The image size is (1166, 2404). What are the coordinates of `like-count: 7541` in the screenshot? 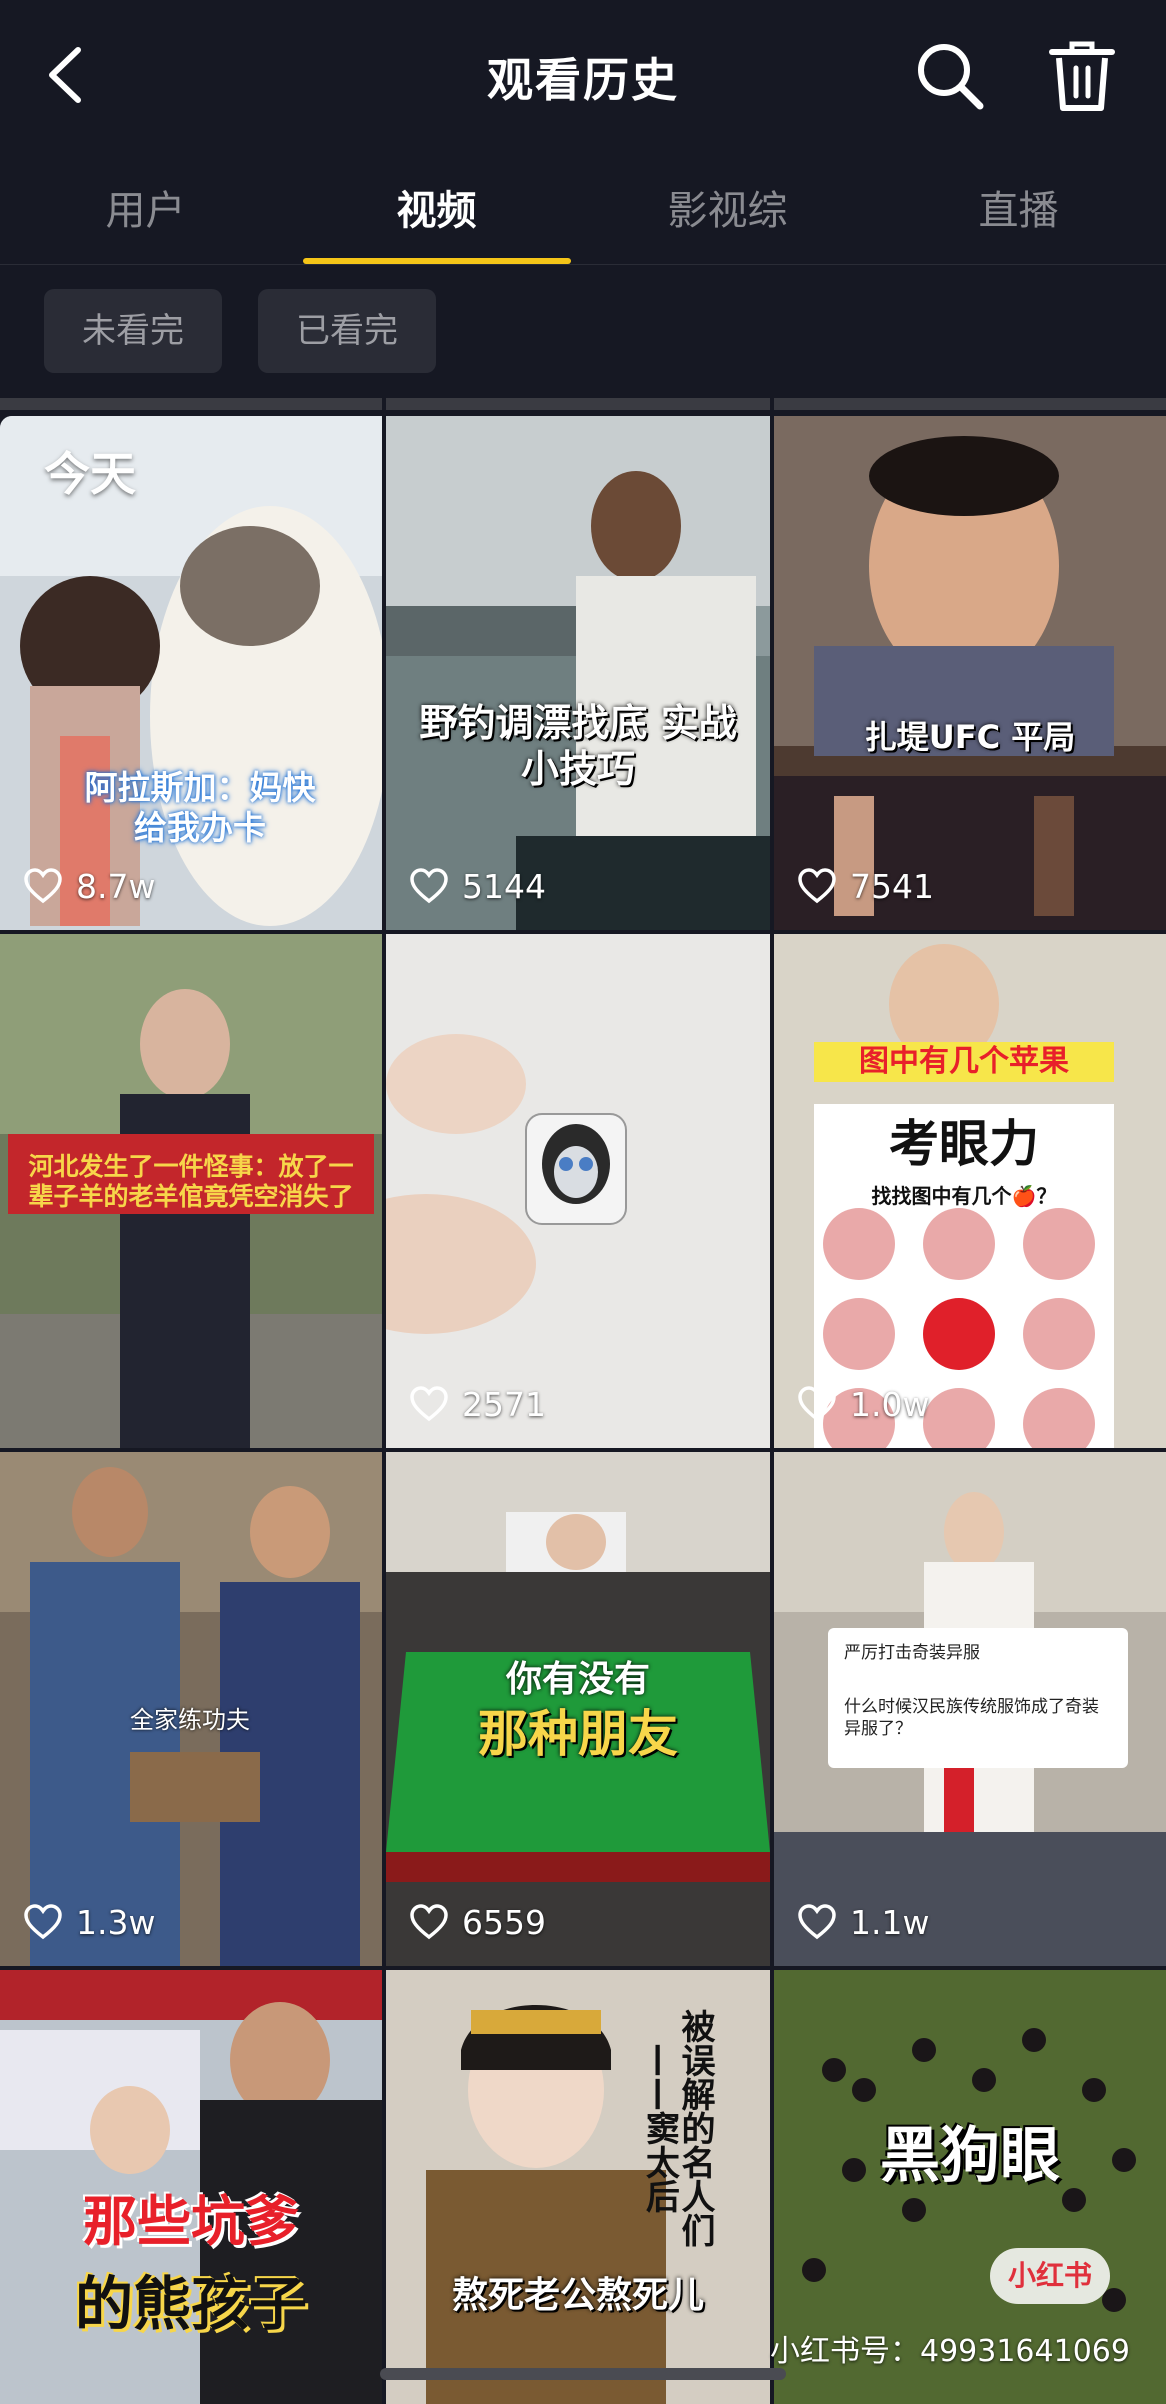 It's located at (866, 886).